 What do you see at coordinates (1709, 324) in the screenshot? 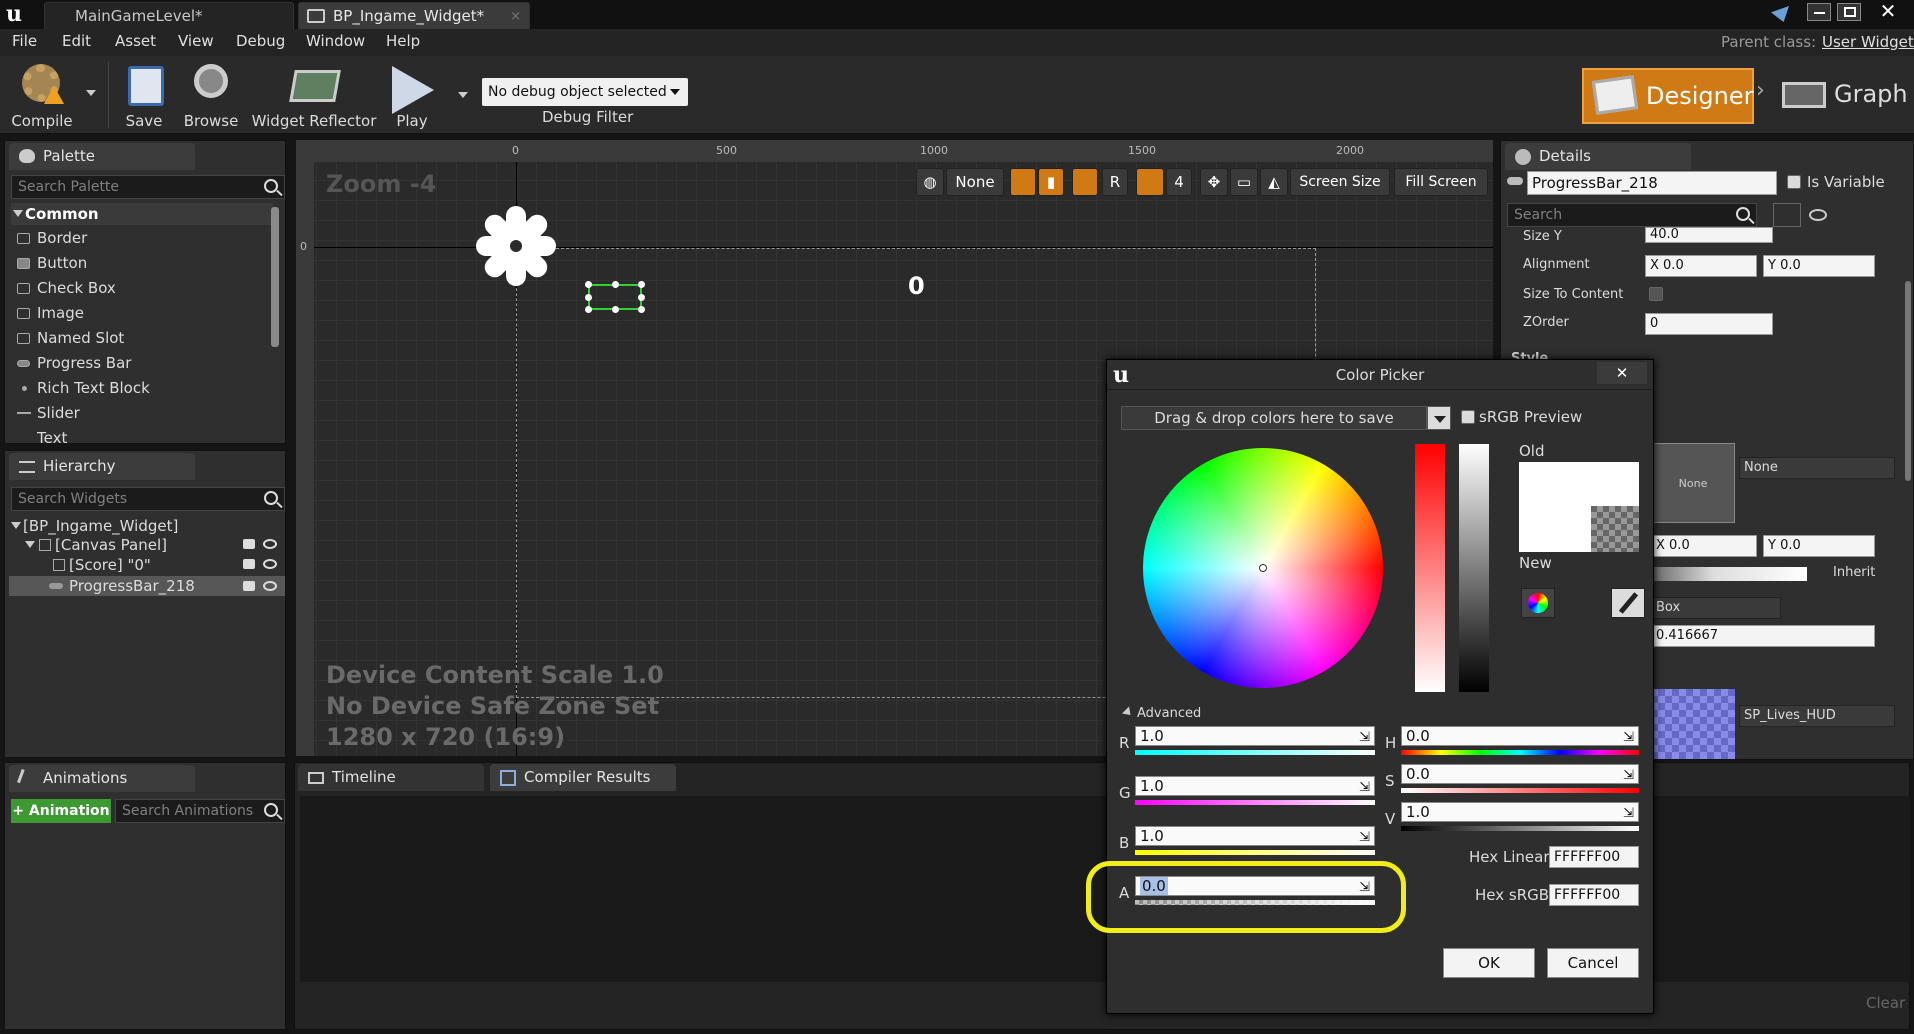
I see `zorder-field: 0` at bounding box center [1709, 324].